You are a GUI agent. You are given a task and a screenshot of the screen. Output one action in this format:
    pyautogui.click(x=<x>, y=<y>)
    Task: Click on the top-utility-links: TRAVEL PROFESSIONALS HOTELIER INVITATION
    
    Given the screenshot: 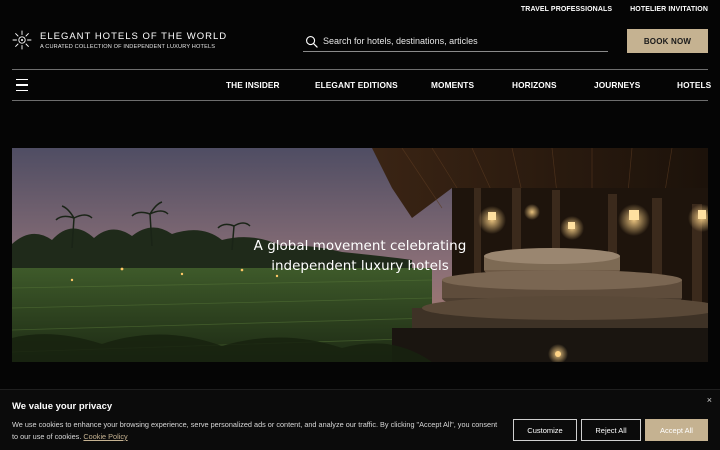 What is the action you would take?
    pyautogui.click(x=614, y=9)
    